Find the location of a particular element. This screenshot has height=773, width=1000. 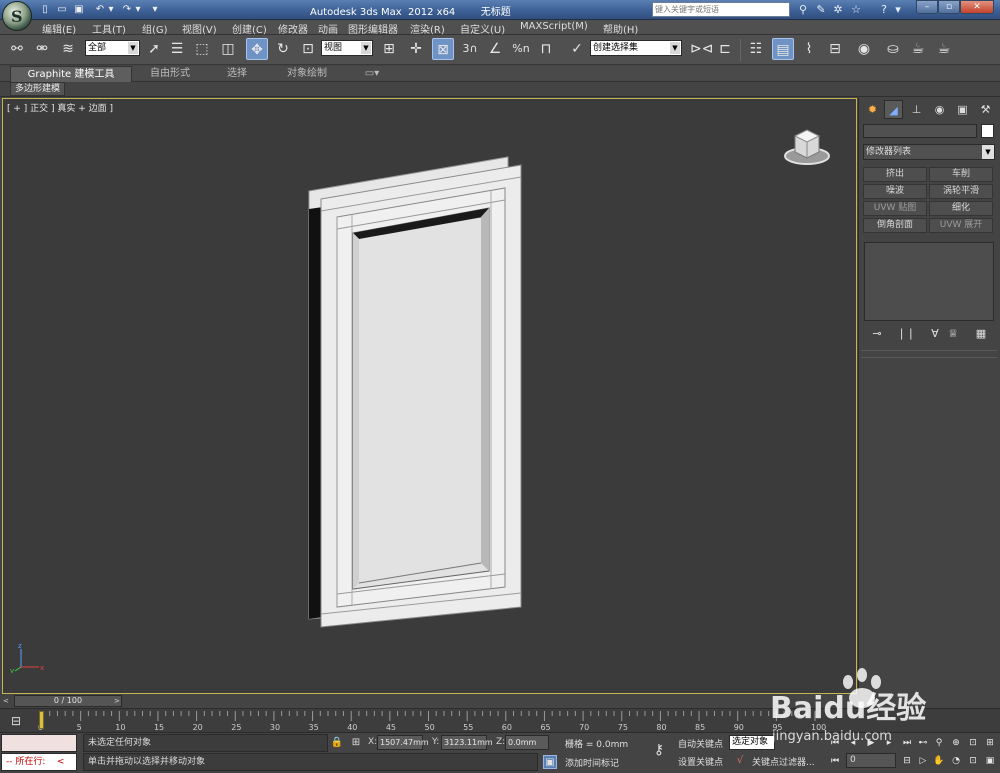

time-cursor is located at coordinates (41, 720).